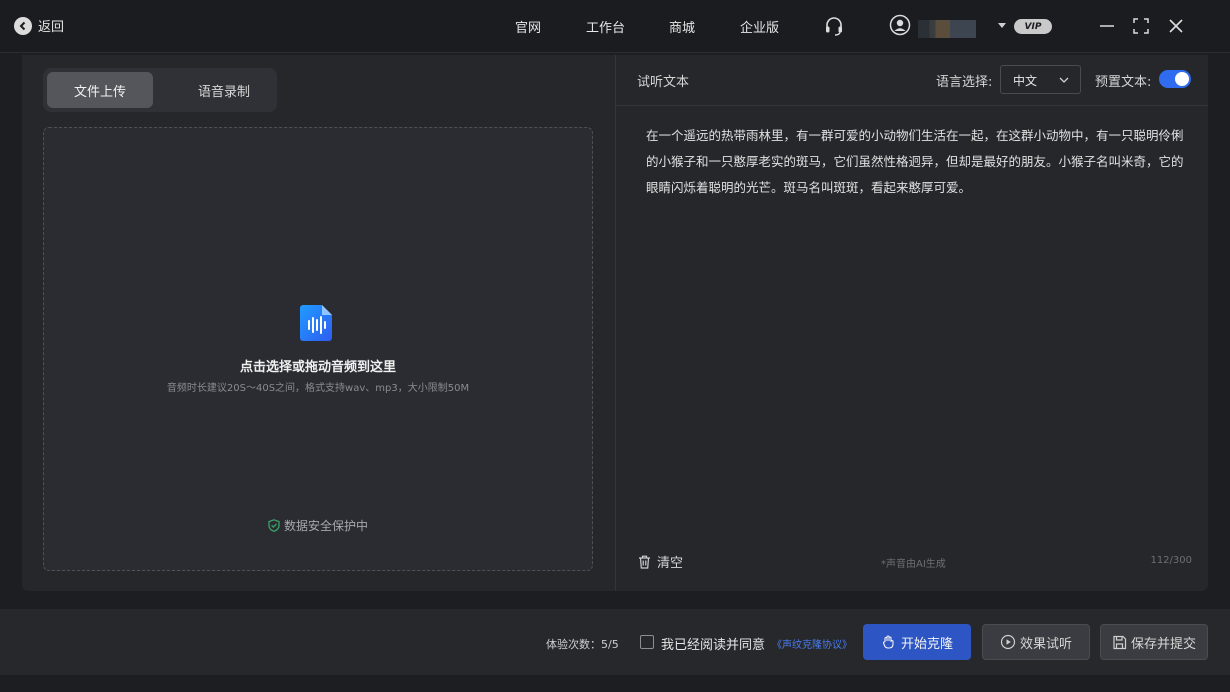 This screenshot has height=692, width=1230. I want to click on vip-badge: VIP, so click(1033, 26).